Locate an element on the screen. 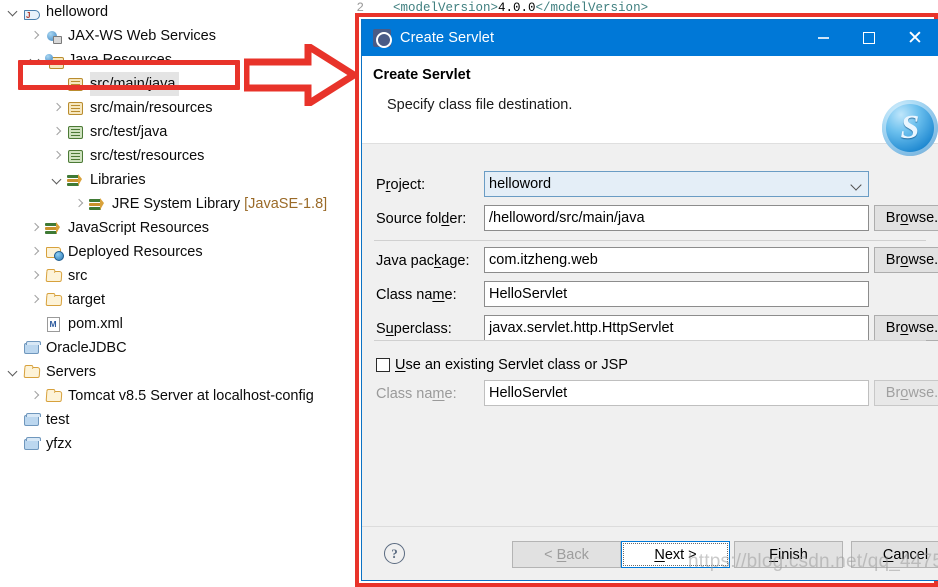 The height and width of the screenshot is (587, 938). tree-item-helloword: helloword is located at coordinates (59, 14).